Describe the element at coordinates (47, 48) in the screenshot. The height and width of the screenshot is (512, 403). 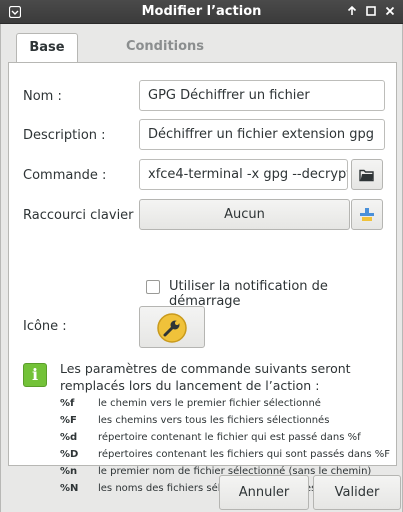
I see `tab-base: Base` at that location.